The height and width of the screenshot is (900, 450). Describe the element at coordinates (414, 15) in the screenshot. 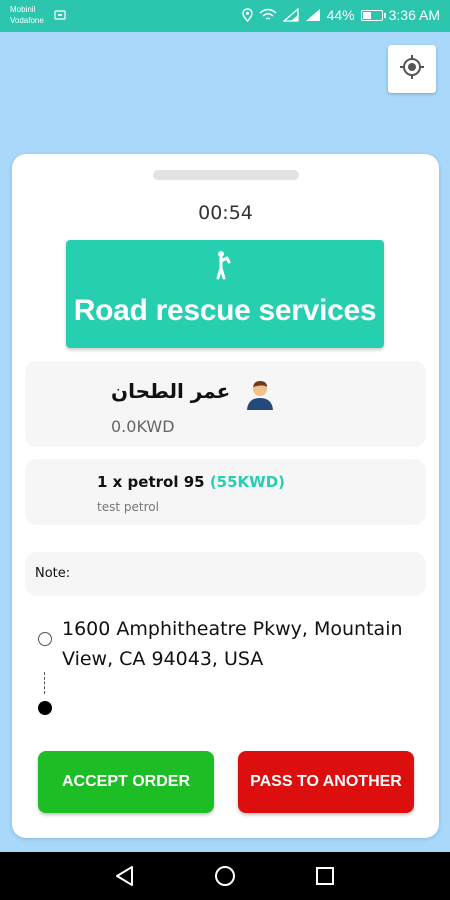

I see `clock: 3:36 AM` at that location.